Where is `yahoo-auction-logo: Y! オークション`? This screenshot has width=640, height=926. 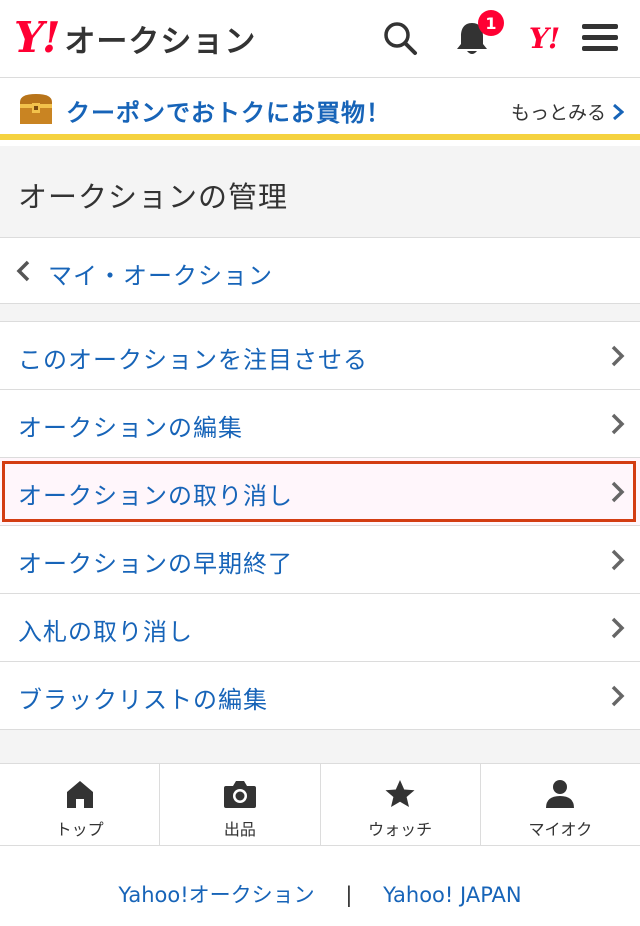
yahoo-auction-logo: Y! オークション is located at coordinates (135, 38).